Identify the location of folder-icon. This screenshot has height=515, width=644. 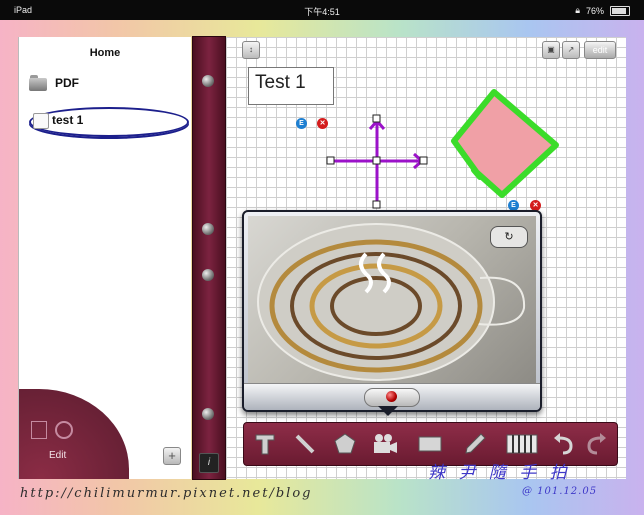
(38, 83).